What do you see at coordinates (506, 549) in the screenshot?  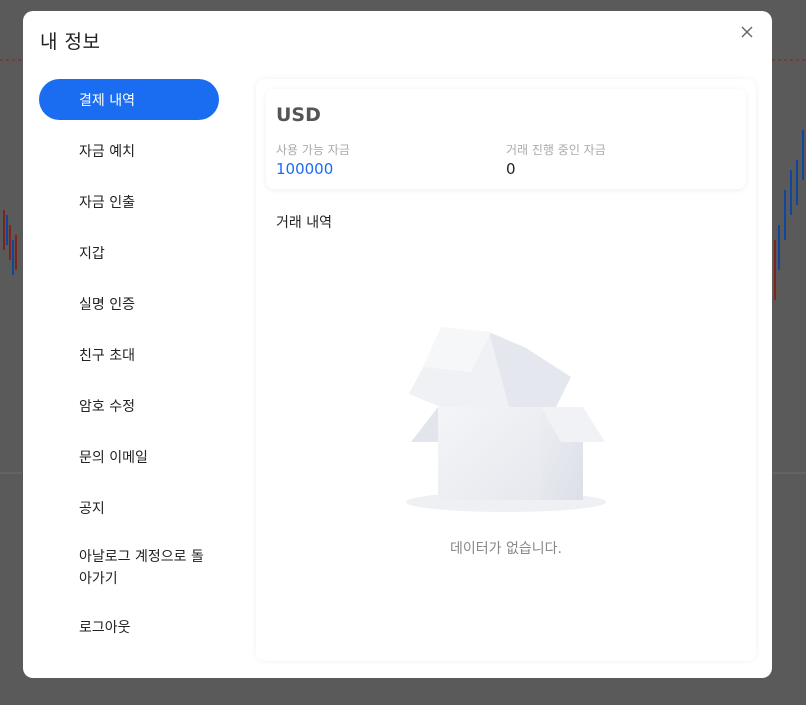 I see `empty-state-text: 데이터가 없습니다.` at bounding box center [506, 549].